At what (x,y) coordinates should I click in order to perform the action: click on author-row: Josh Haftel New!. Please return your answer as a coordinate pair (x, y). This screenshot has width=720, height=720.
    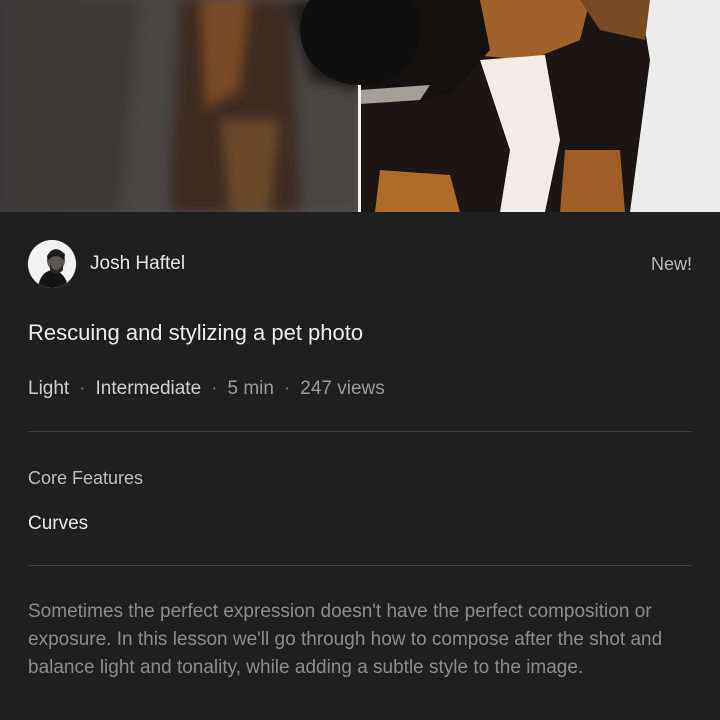
    Looking at the image, I should click on (360, 264).